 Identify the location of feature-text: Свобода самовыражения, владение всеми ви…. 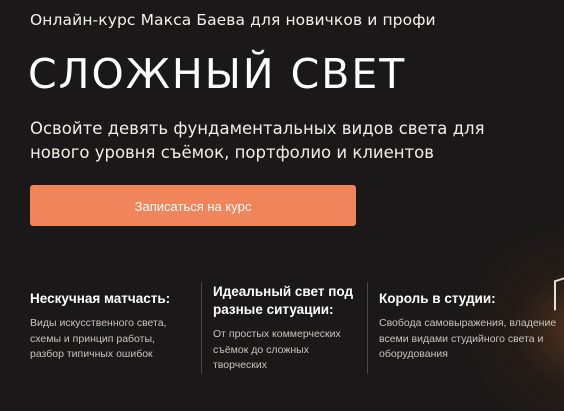
(468, 338).